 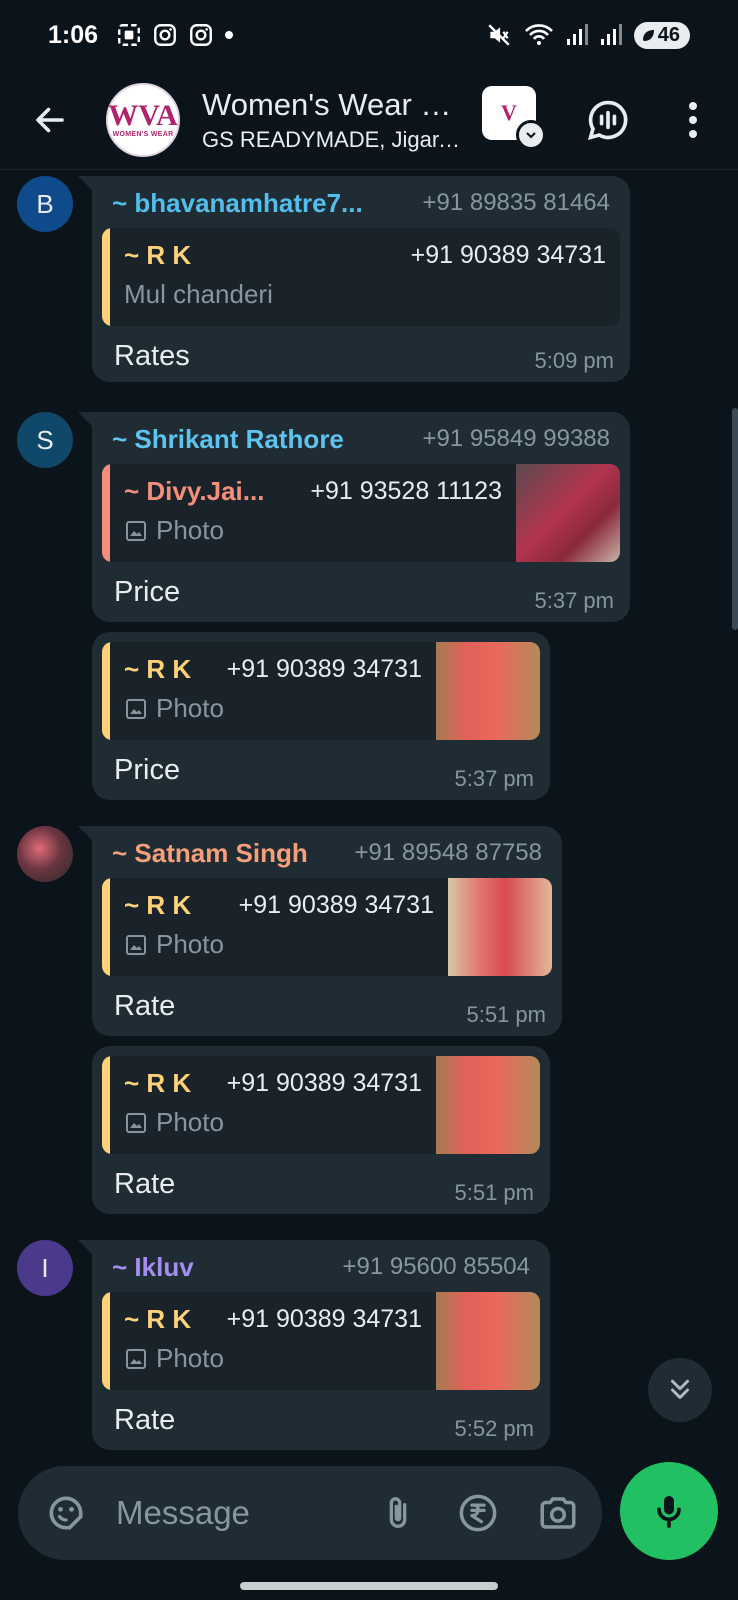 I want to click on paperclip-icon, so click(x=398, y=1512).